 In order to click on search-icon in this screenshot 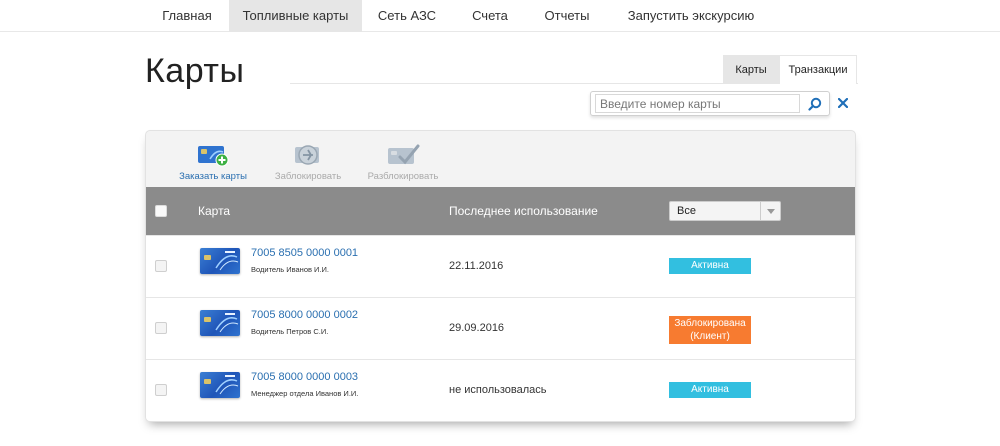, I will do `click(815, 104)`.